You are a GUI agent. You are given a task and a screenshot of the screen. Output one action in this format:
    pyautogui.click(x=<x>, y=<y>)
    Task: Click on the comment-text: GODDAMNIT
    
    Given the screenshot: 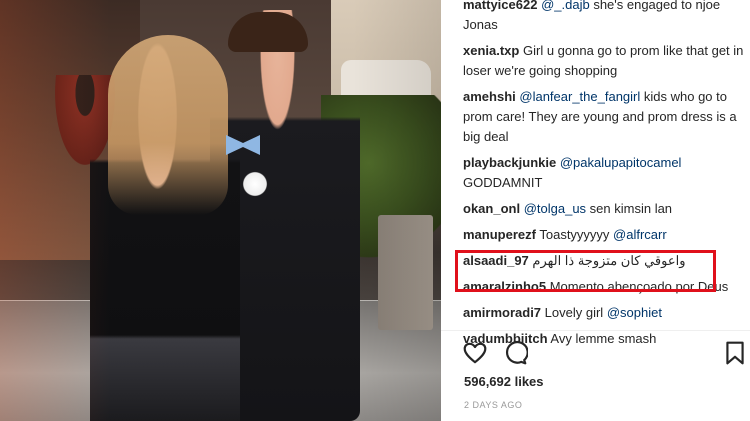 What is the action you would take?
    pyautogui.click(x=503, y=182)
    